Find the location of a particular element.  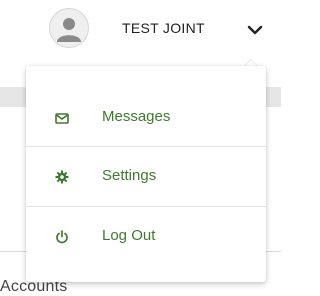

power-icon is located at coordinates (62, 237).